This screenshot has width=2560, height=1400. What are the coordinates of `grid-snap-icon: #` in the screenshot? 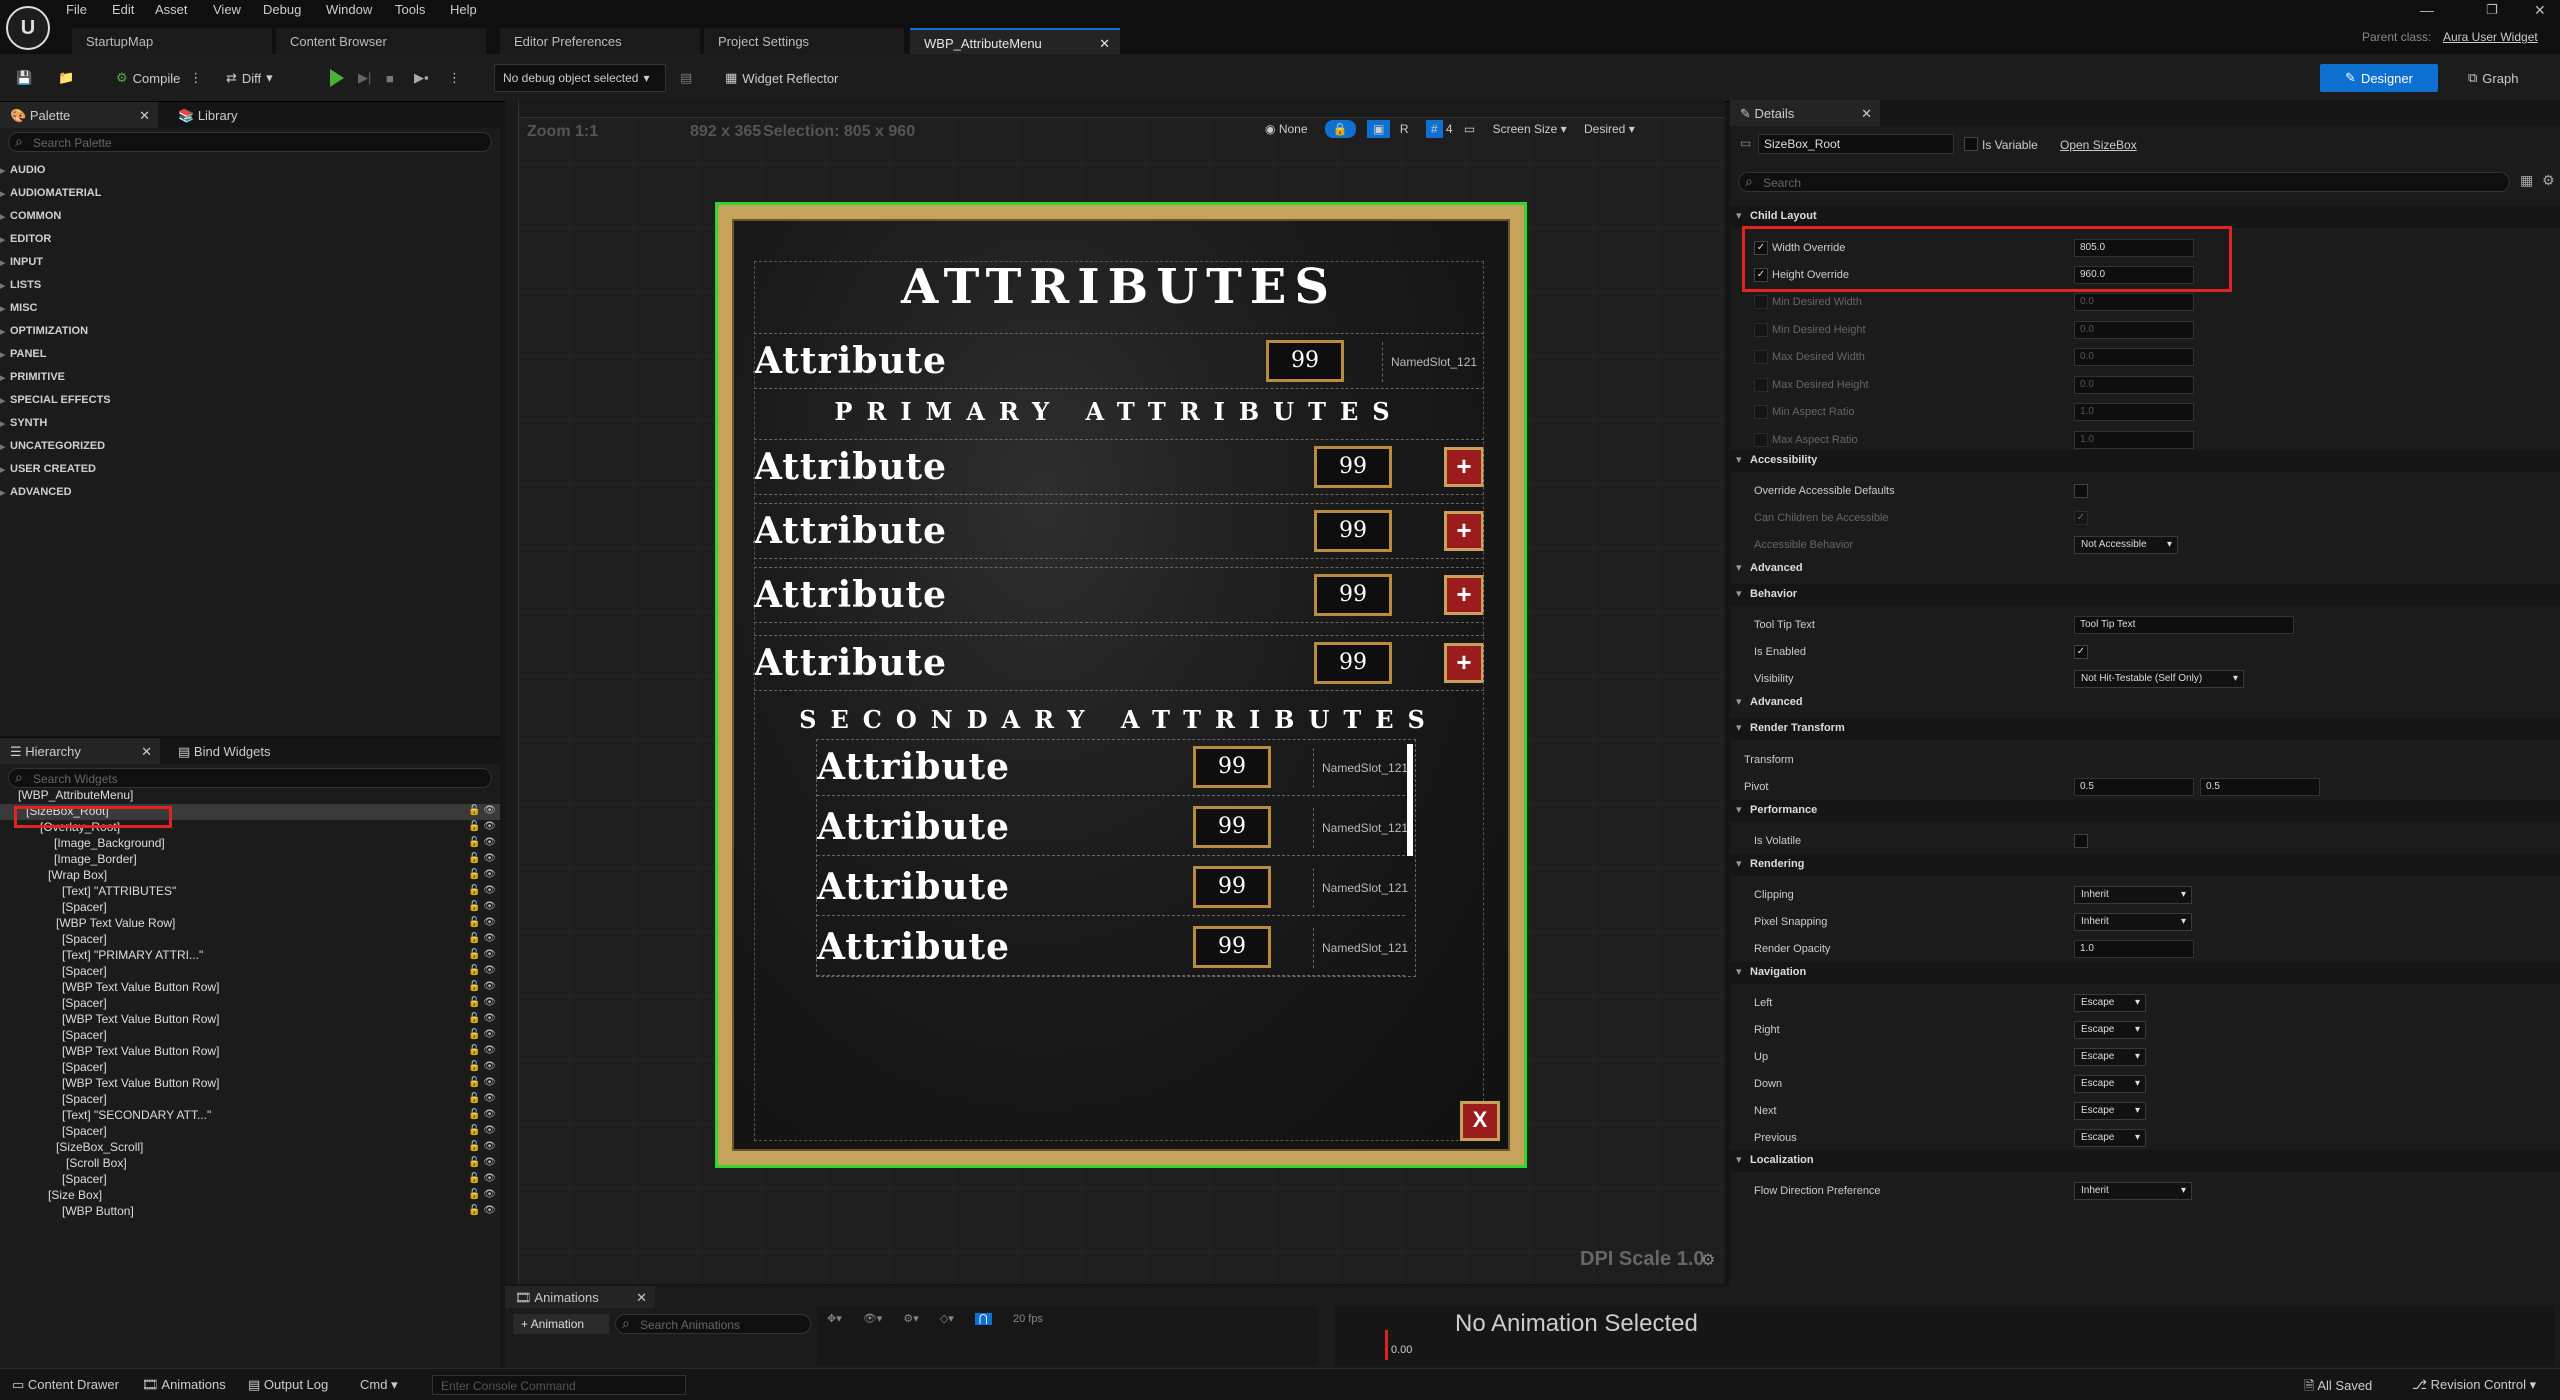 It's located at (1434, 129).